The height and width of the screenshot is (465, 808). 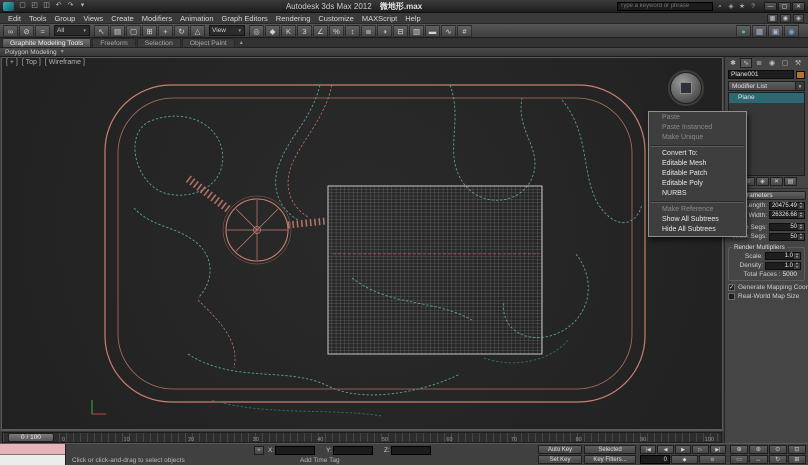 What do you see at coordinates (352, 30) in the screenshot?
I see `spinner-snap-icon: ↕` at bounding box center [352, 30].